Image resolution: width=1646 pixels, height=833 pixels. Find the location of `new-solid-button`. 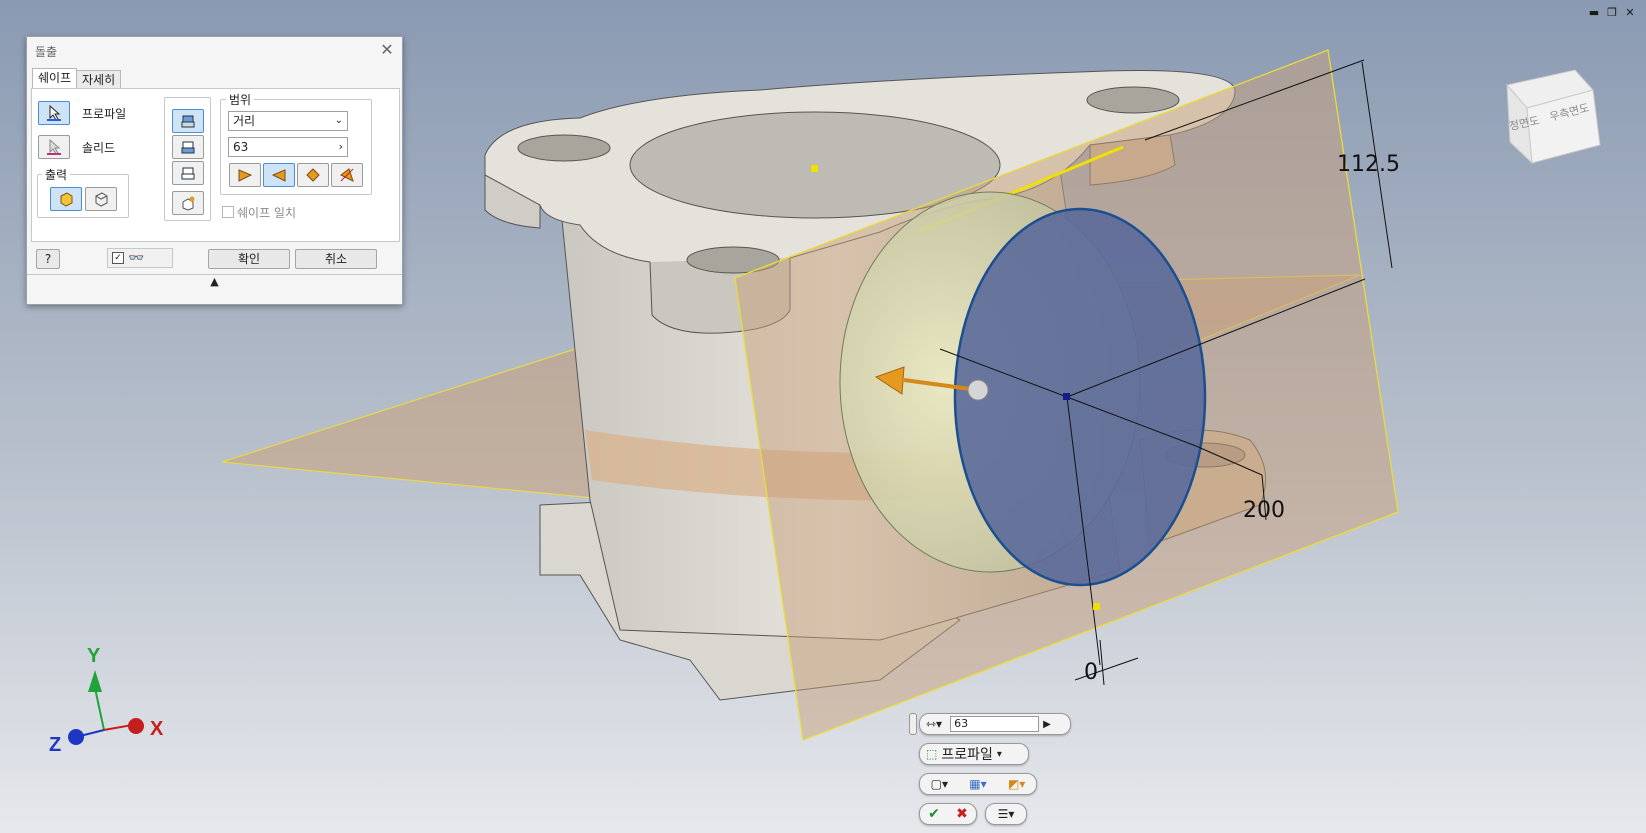

new-solid-button is located at coordinates (188, 203).